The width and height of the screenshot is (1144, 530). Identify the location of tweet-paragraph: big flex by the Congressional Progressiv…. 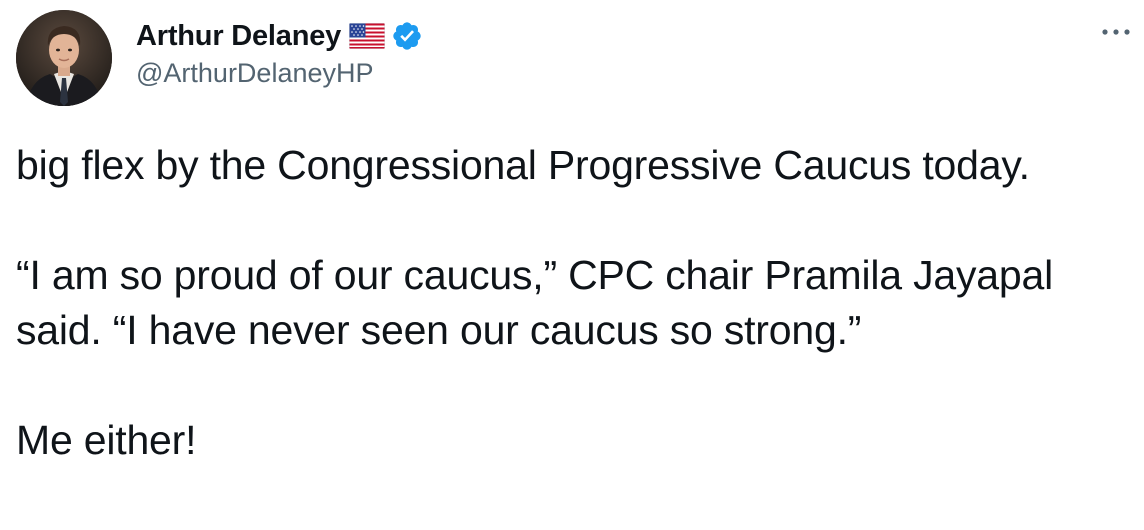
(523, 165).